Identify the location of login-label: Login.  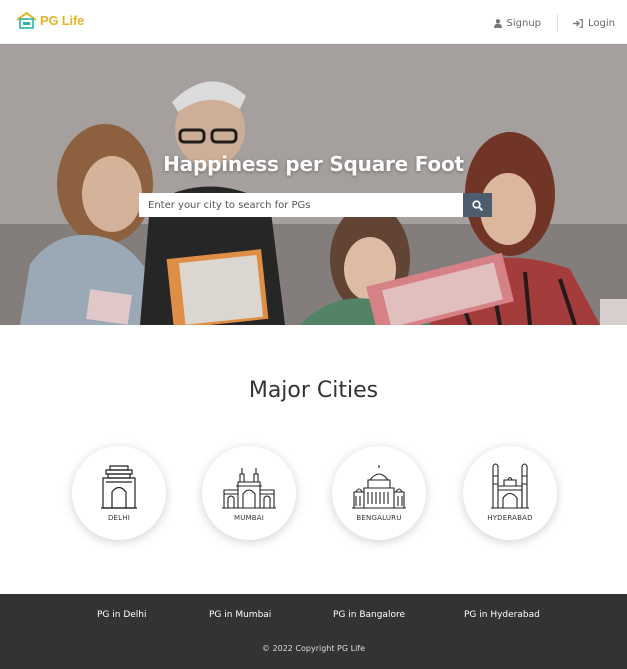
(601, 23).